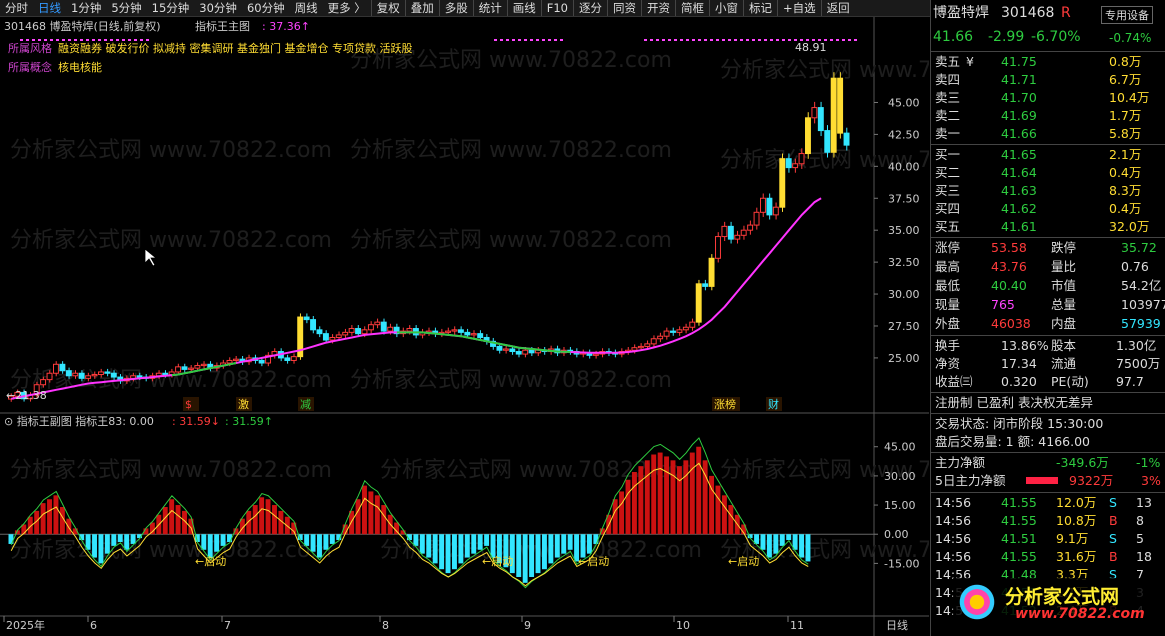  I want to click on tick-row-3-c2: 31.6万, so click(1076, 556).